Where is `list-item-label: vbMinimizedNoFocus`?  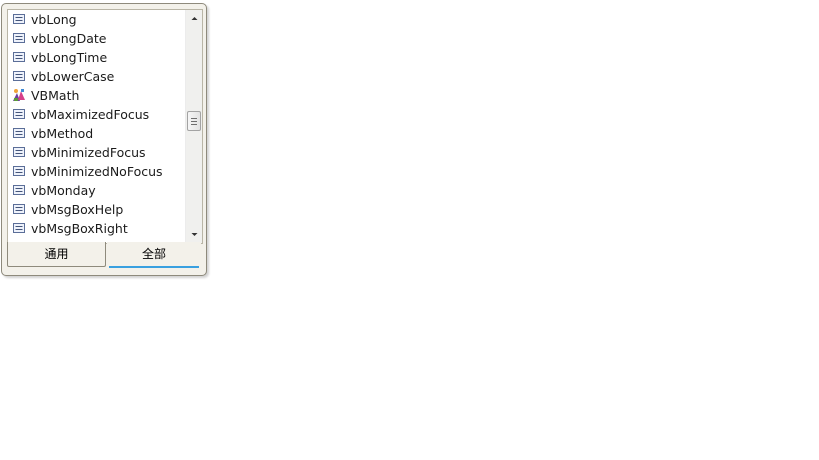
list-item-label: vbMinimizedNoFocus is located at coordinates (97, 171).